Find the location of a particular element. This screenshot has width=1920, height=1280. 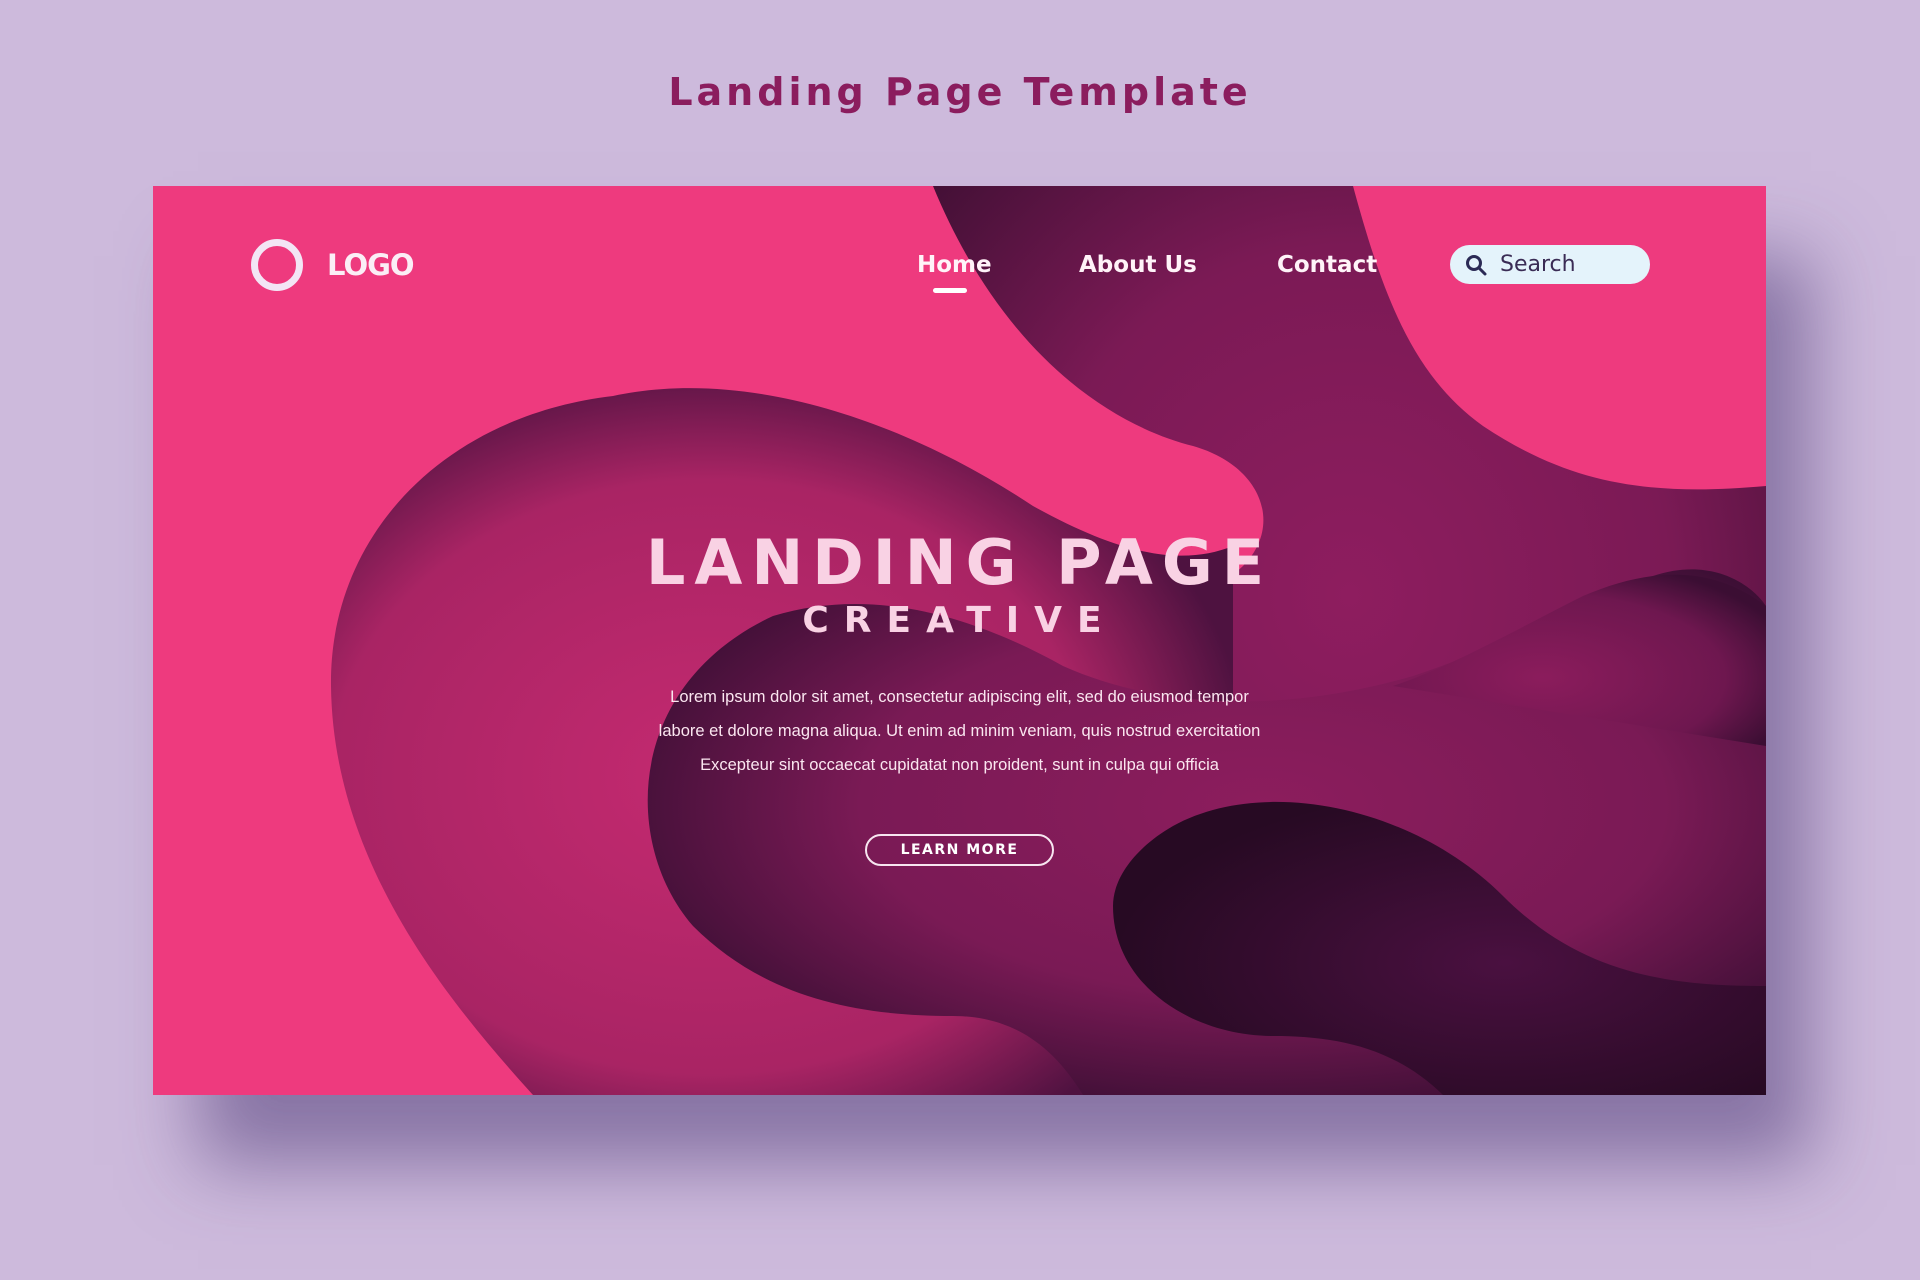

logo: LOGO is located at coordinates (333, 265).